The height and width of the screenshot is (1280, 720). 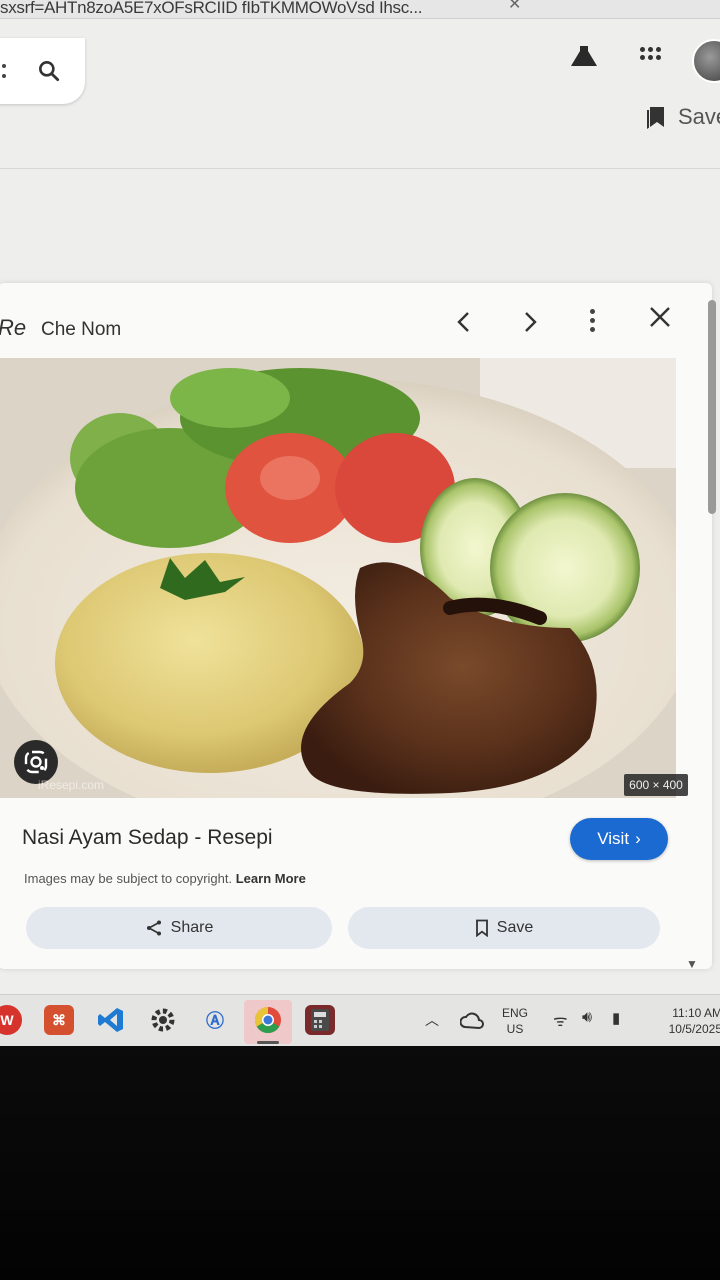 I want to click on chevron-up-icon: ︿, so click(x=432, y=1020).